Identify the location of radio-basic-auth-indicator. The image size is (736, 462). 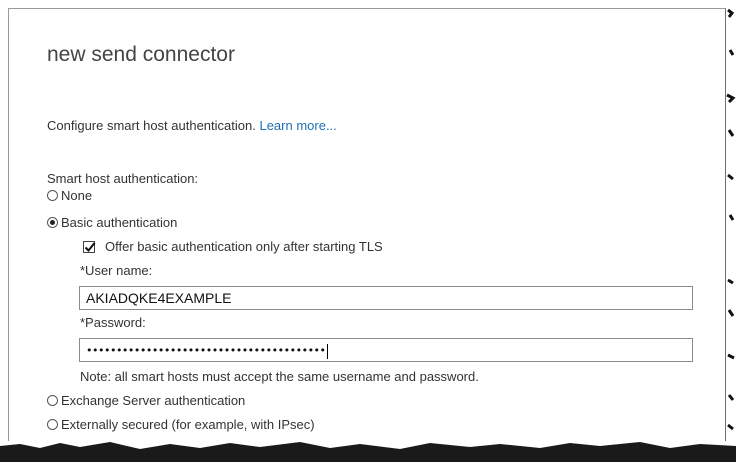
(52, 222).